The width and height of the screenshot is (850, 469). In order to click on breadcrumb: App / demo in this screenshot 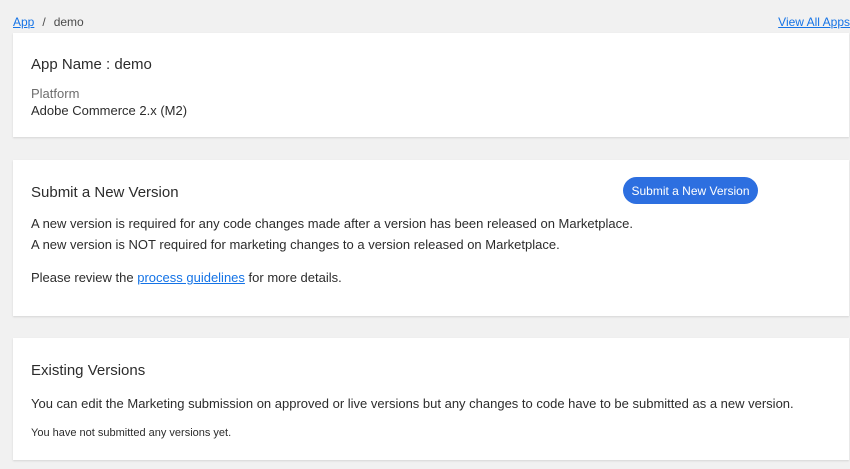, I will do `click(48, 22)`.